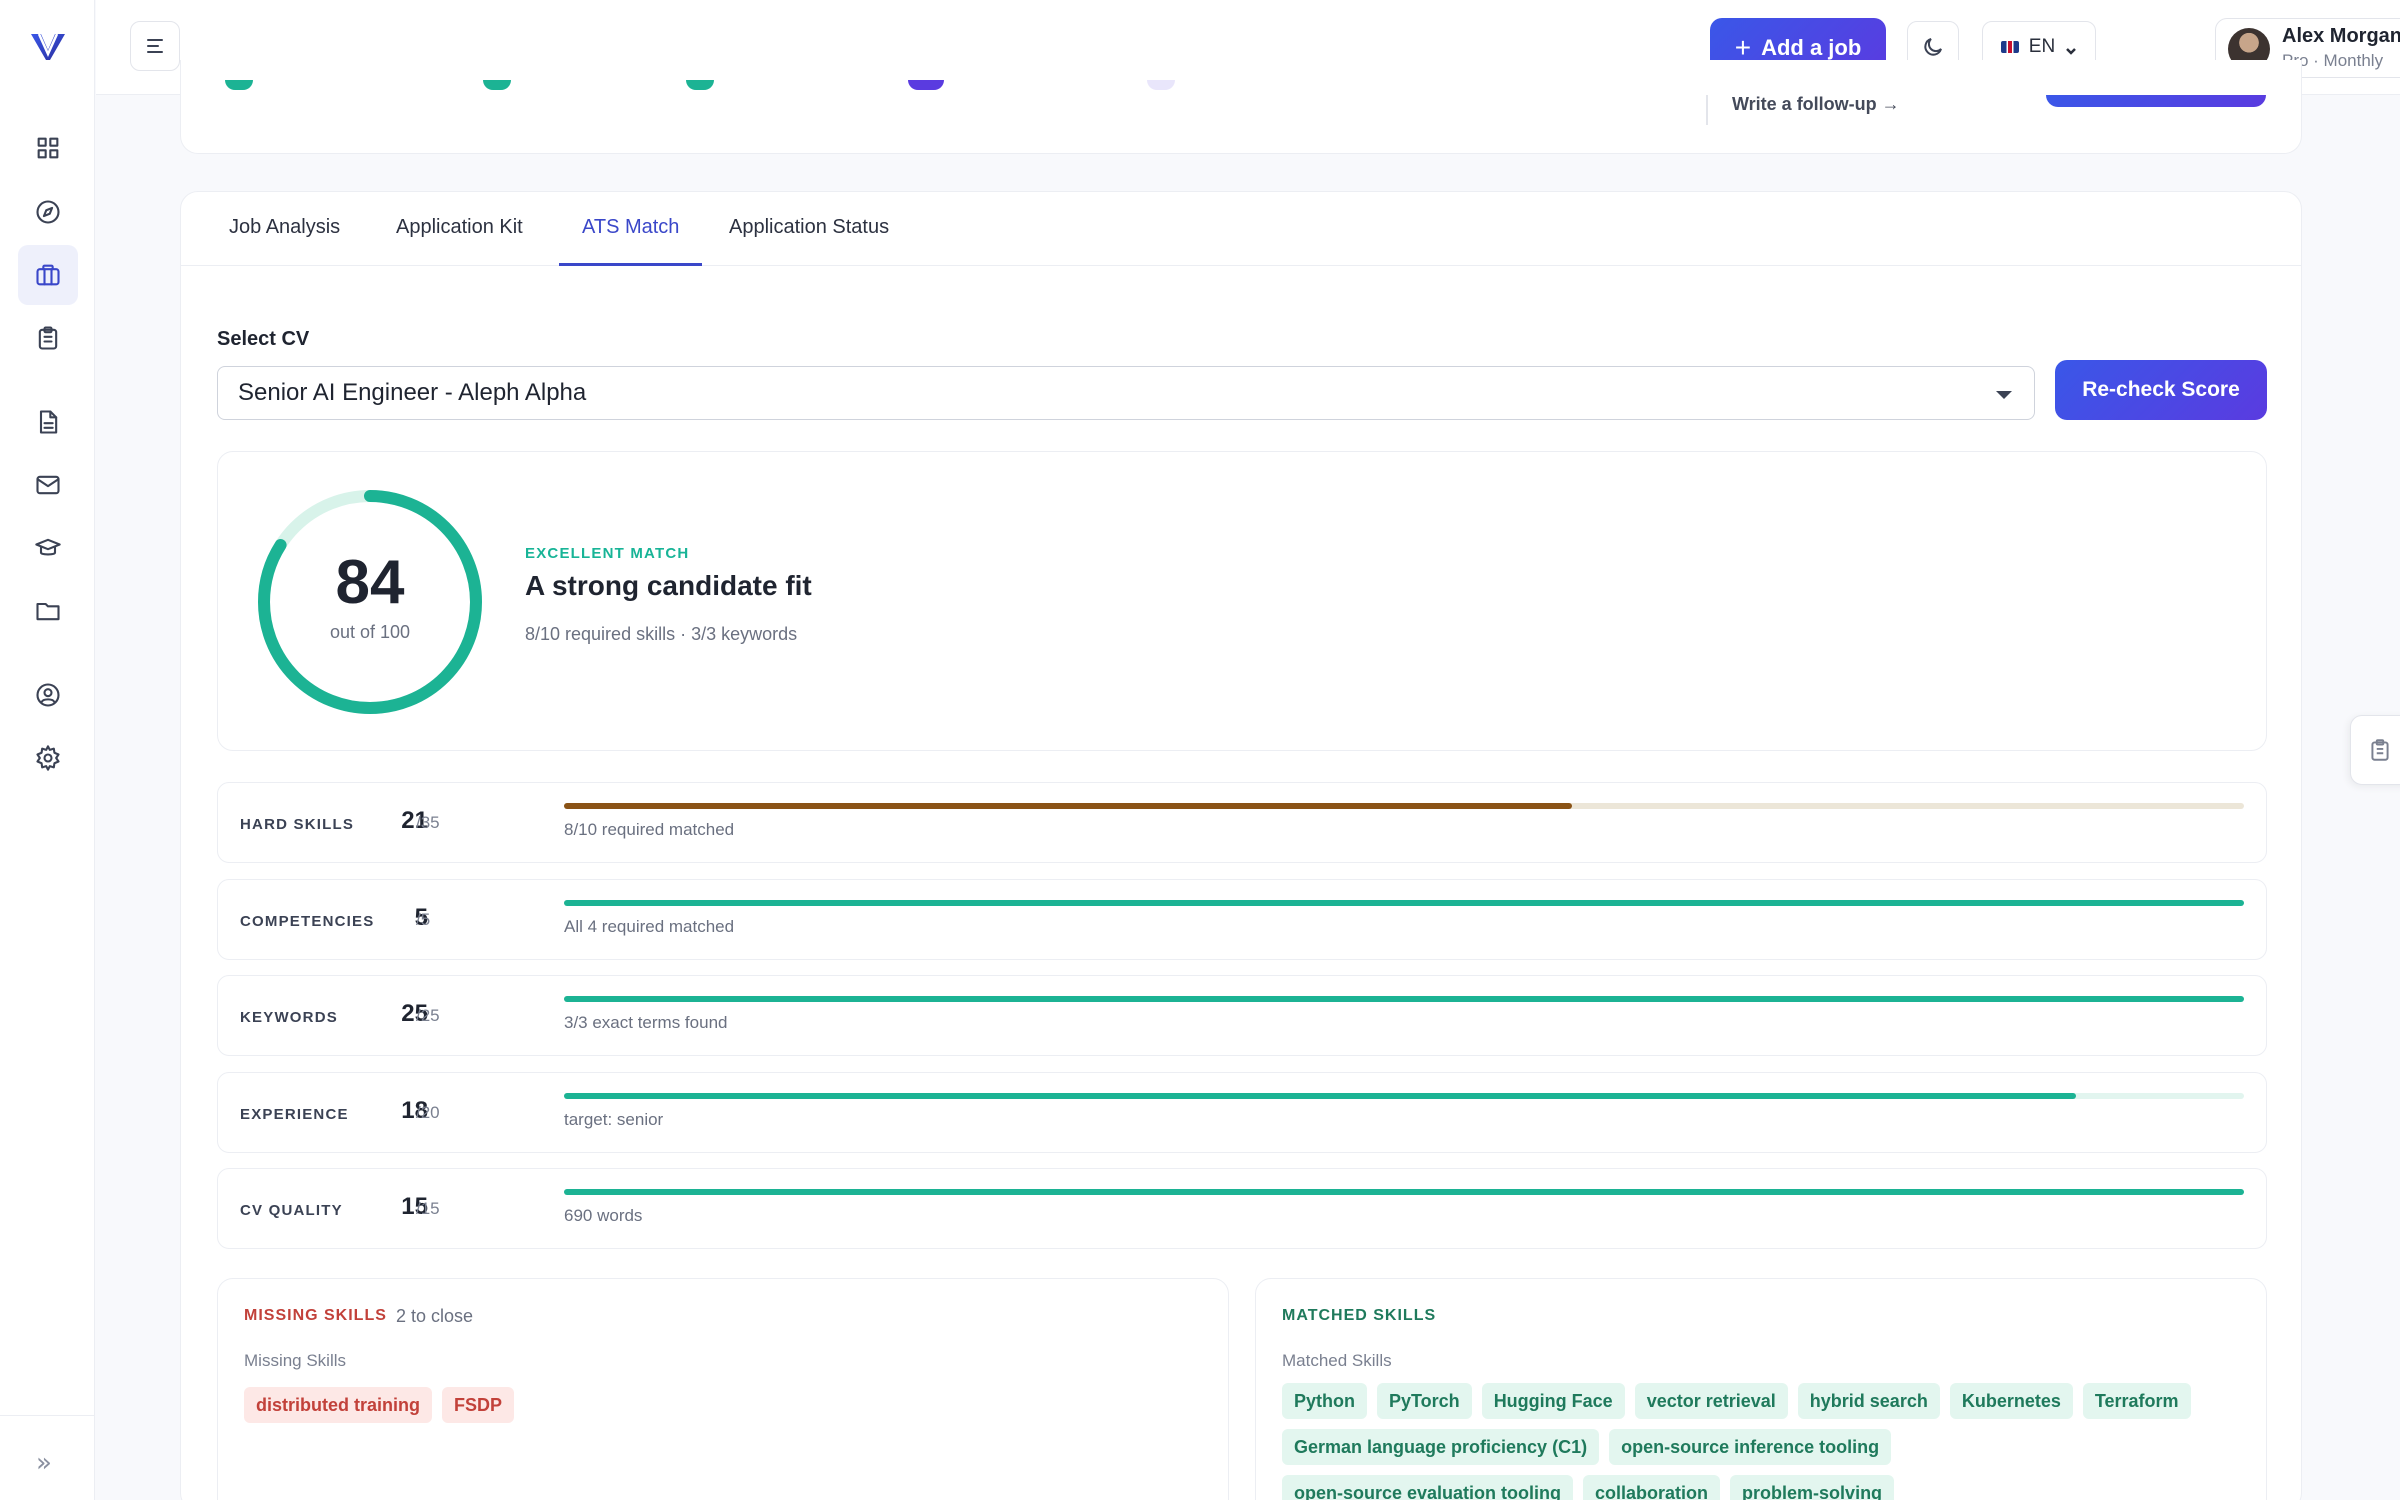  Describe the element at coordinates (1324, 1401) in the screenshot. I see `skill-chip: Python` at that location.